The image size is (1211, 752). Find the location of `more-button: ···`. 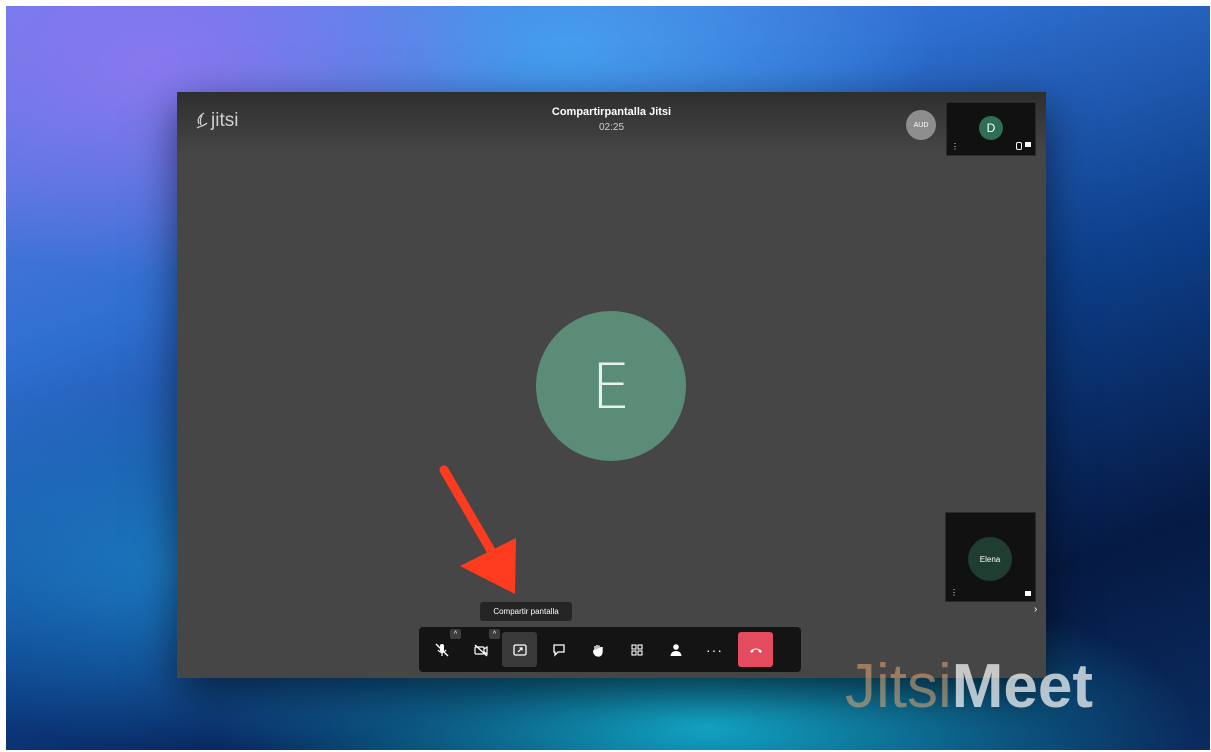

more-button: ··· is located at coordinates (714, 649).